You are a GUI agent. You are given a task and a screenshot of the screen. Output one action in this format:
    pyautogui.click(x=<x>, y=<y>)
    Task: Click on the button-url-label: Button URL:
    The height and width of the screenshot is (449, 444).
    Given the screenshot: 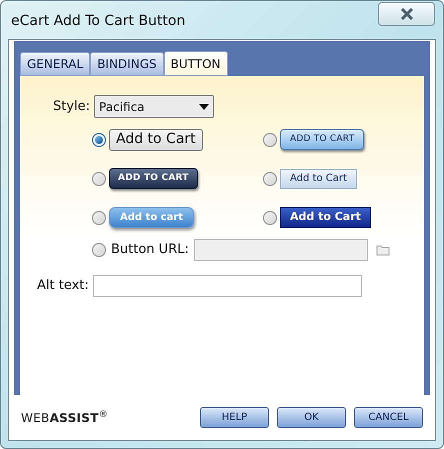 What is the action you would take?
    pyautogui.click(x=150, y=249)
    